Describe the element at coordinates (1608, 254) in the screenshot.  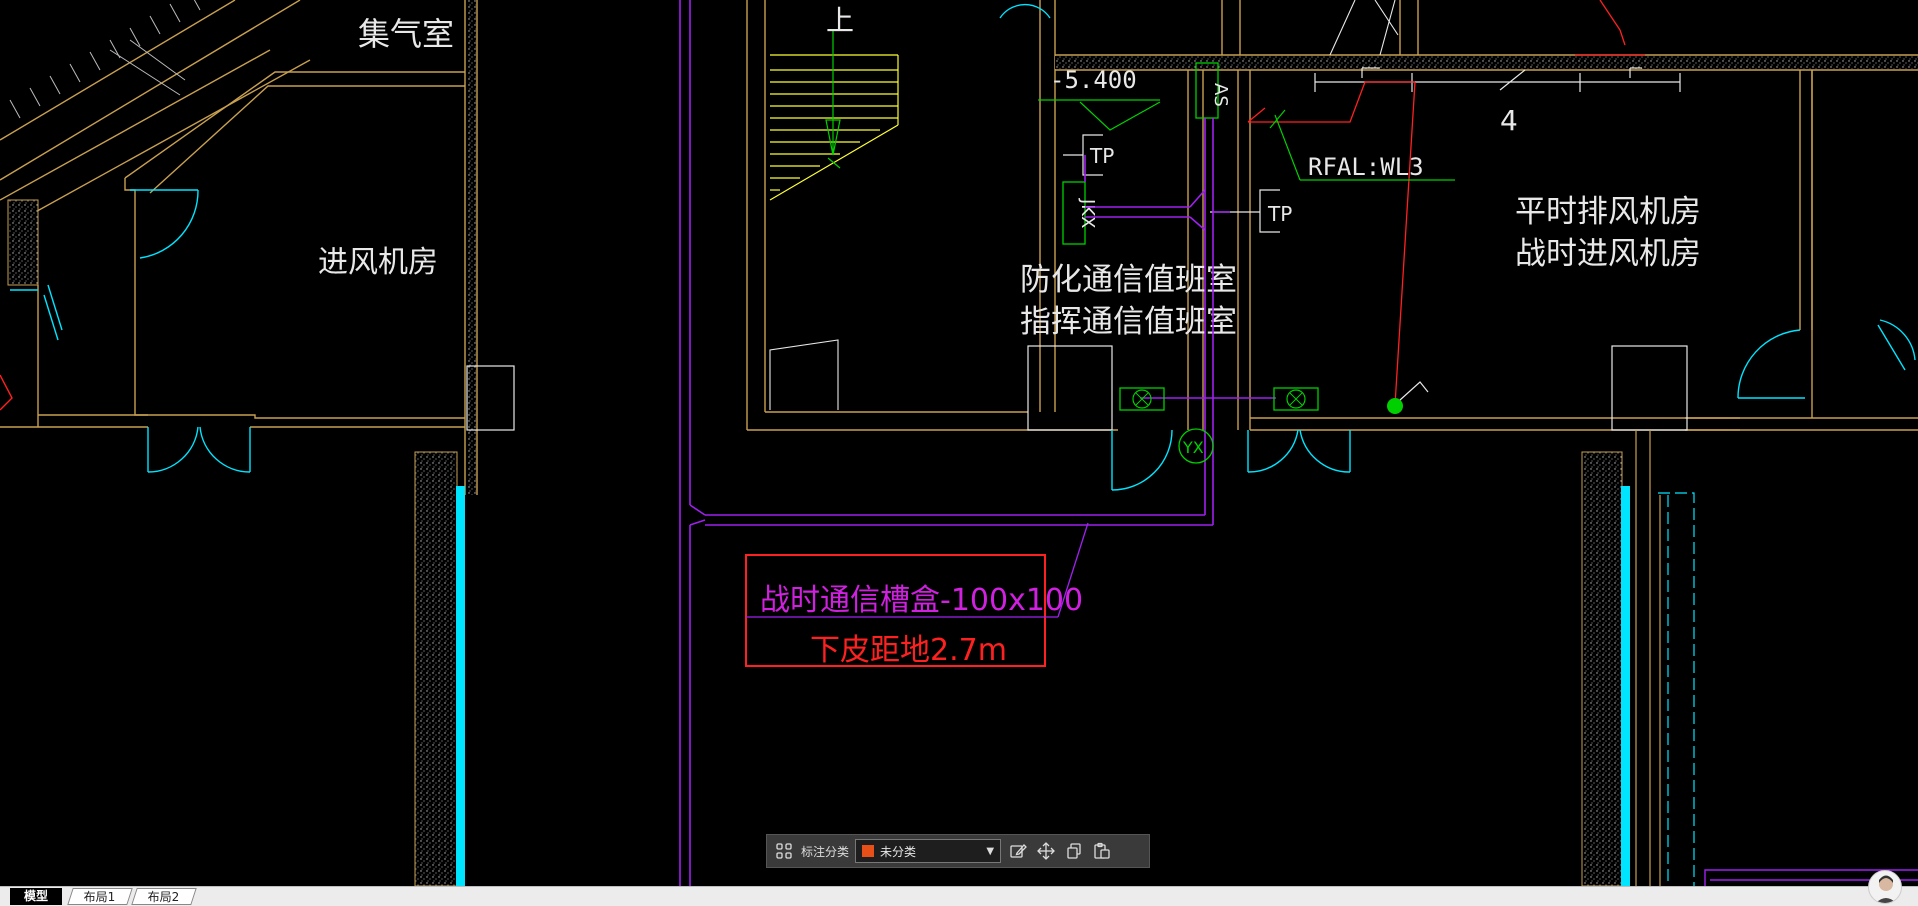
I see `room-exhaust-2: 战时进风机房` at that location.